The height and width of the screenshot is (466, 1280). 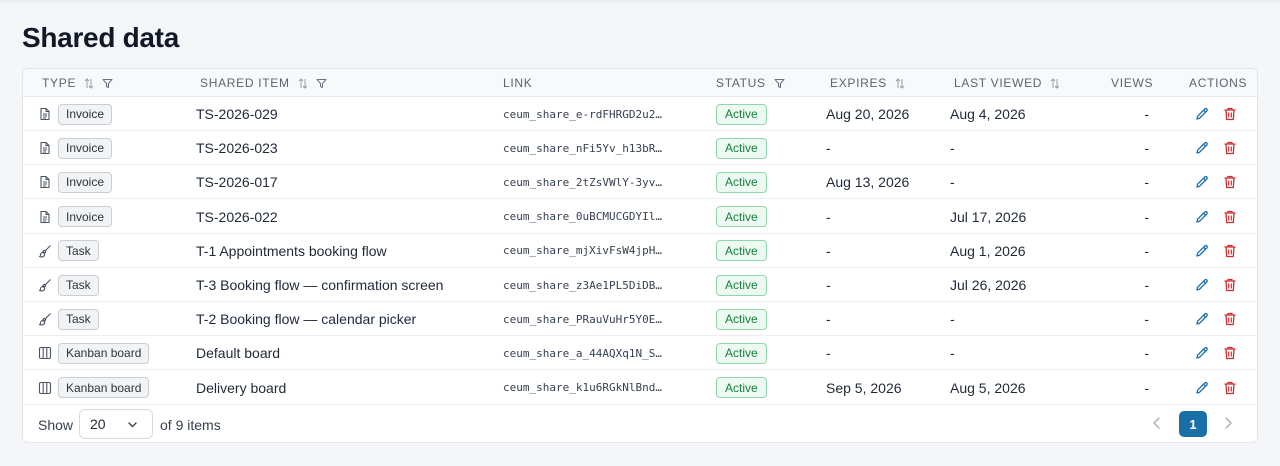 I want to click on type-tag: Kanban board, so click(x=104, y=388).